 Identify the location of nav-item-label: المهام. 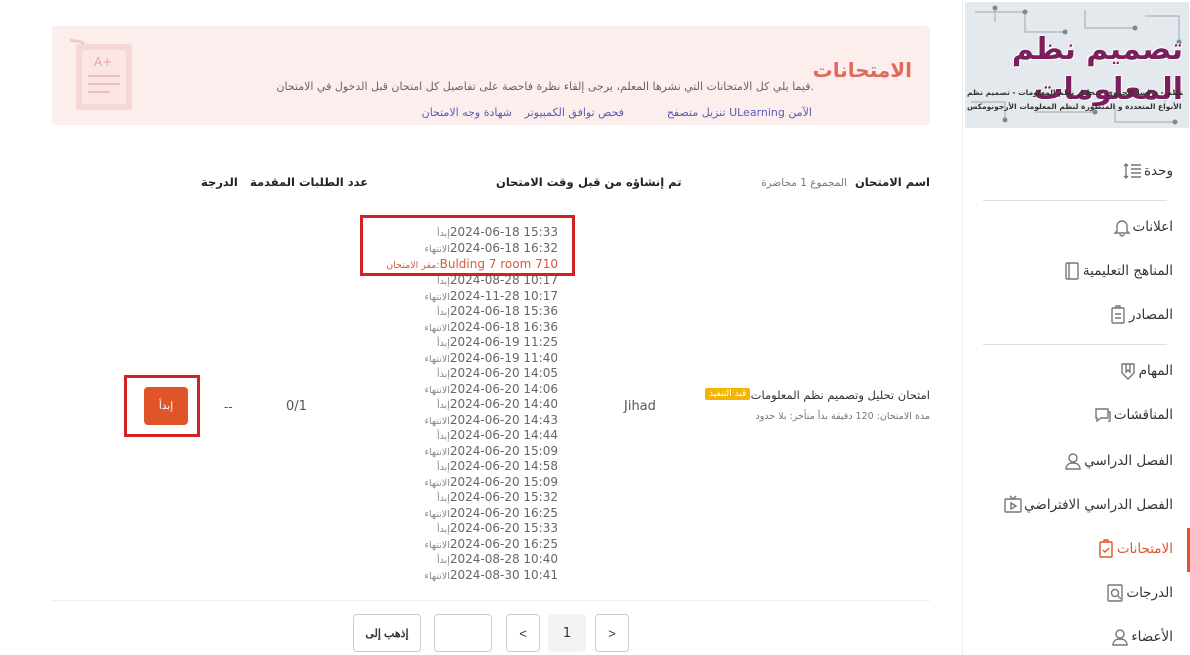
(1155, 371).